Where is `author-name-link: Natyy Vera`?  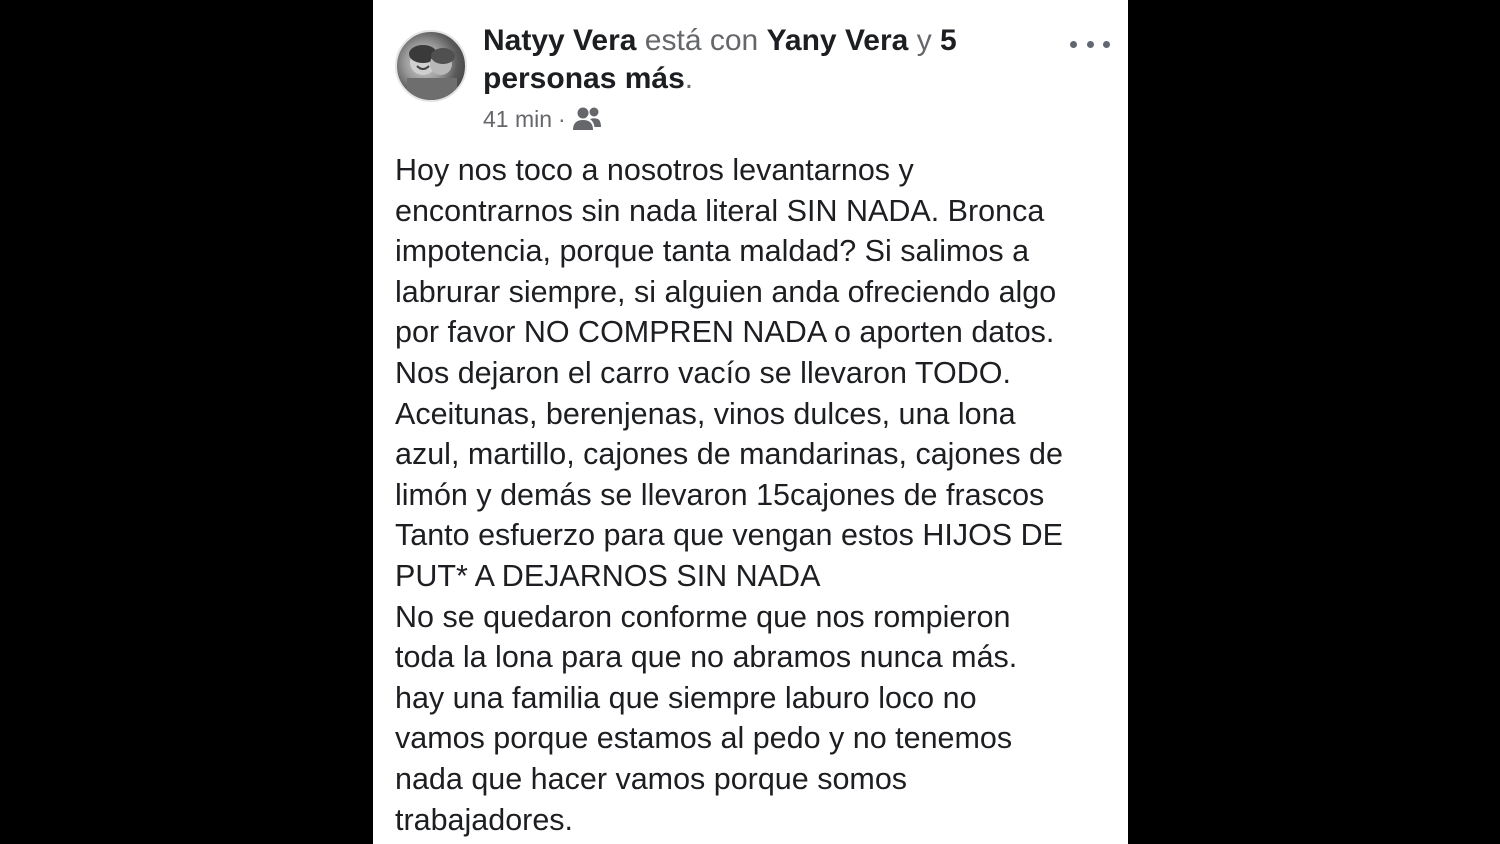
author-name-link: Natyy Vera is located at coordinates (559, 40).